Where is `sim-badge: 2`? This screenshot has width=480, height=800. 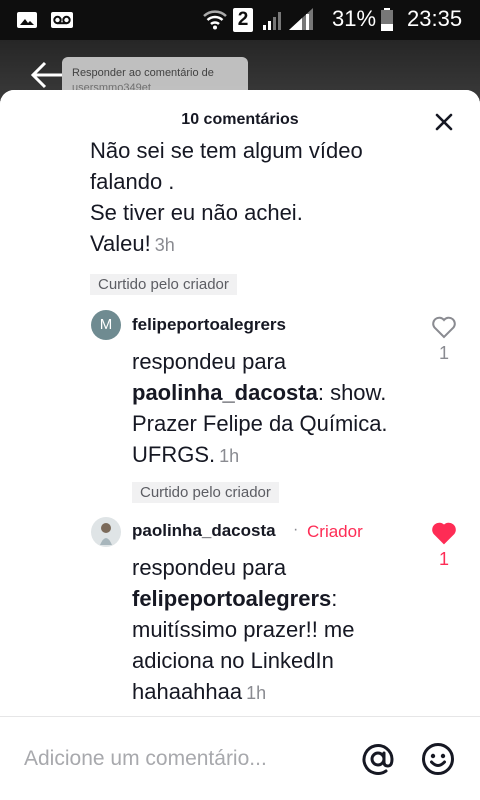
sim-badge: 2 is located at coordinates (243, 20).